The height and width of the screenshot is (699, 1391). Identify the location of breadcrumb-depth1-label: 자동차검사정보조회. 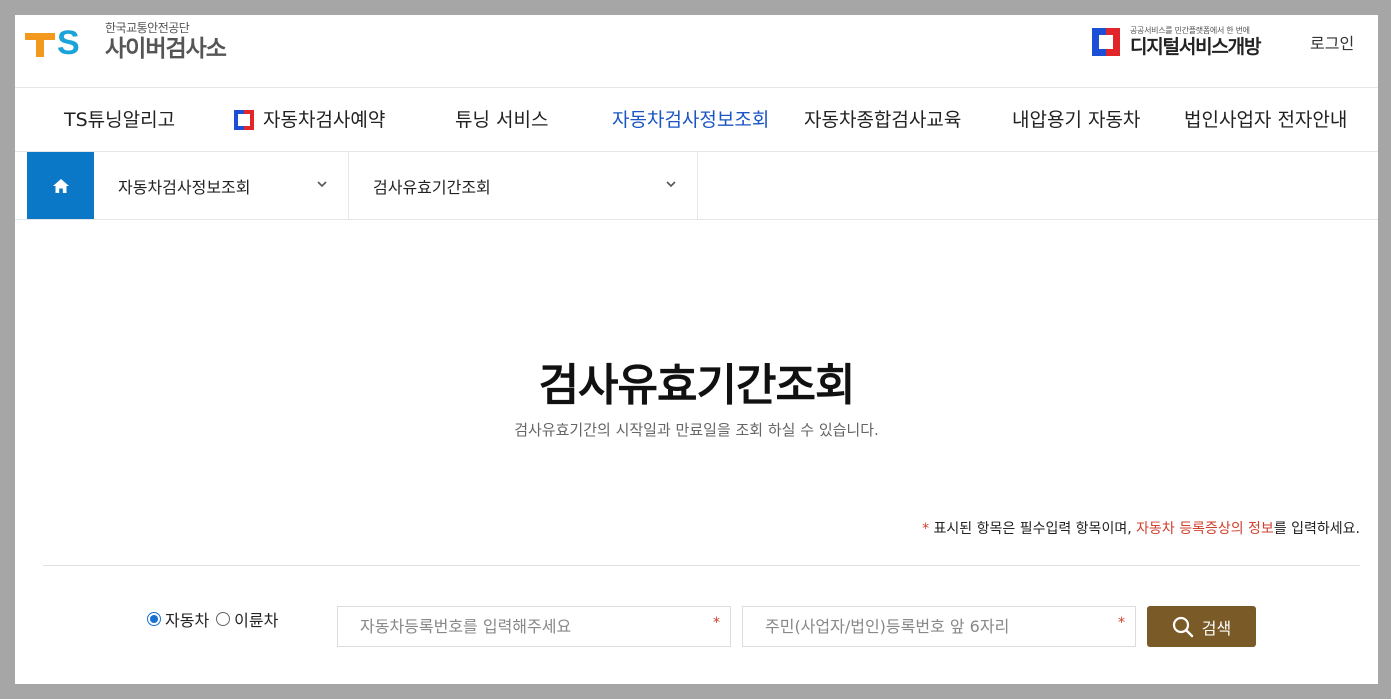
(184, 187).